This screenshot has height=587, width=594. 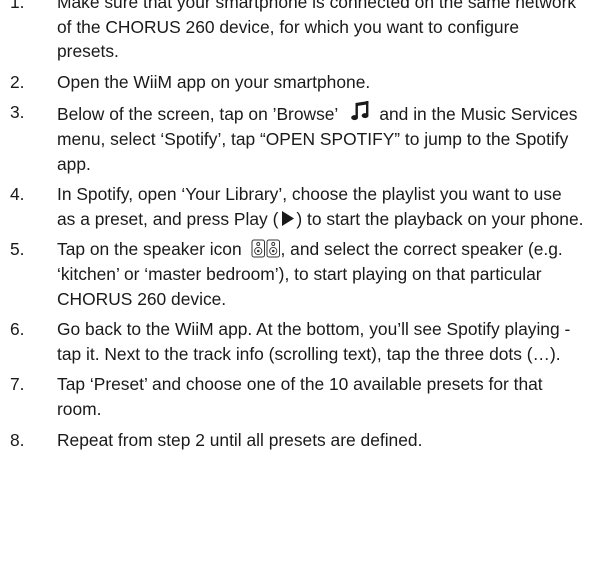 What do you see at coordinates (360, 111) in the screenshot?
I see `music-note-icon` at bounding box center [360, 111].